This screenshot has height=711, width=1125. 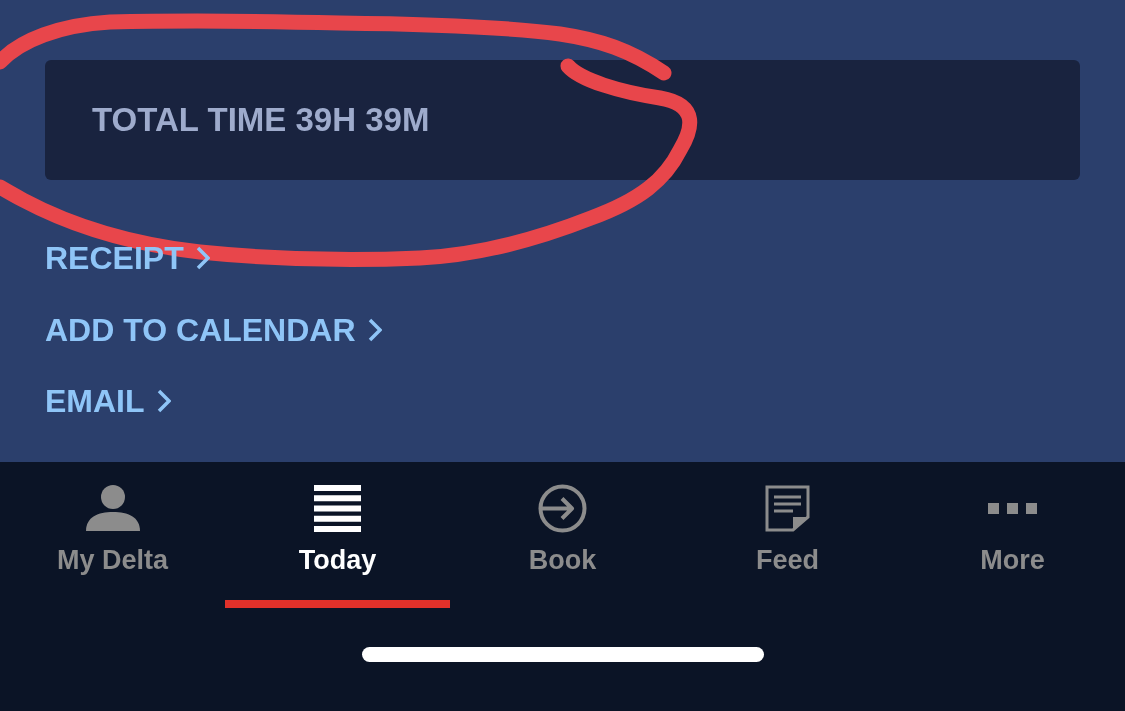 I want to click on person-icon, so click(x=112, y=508).